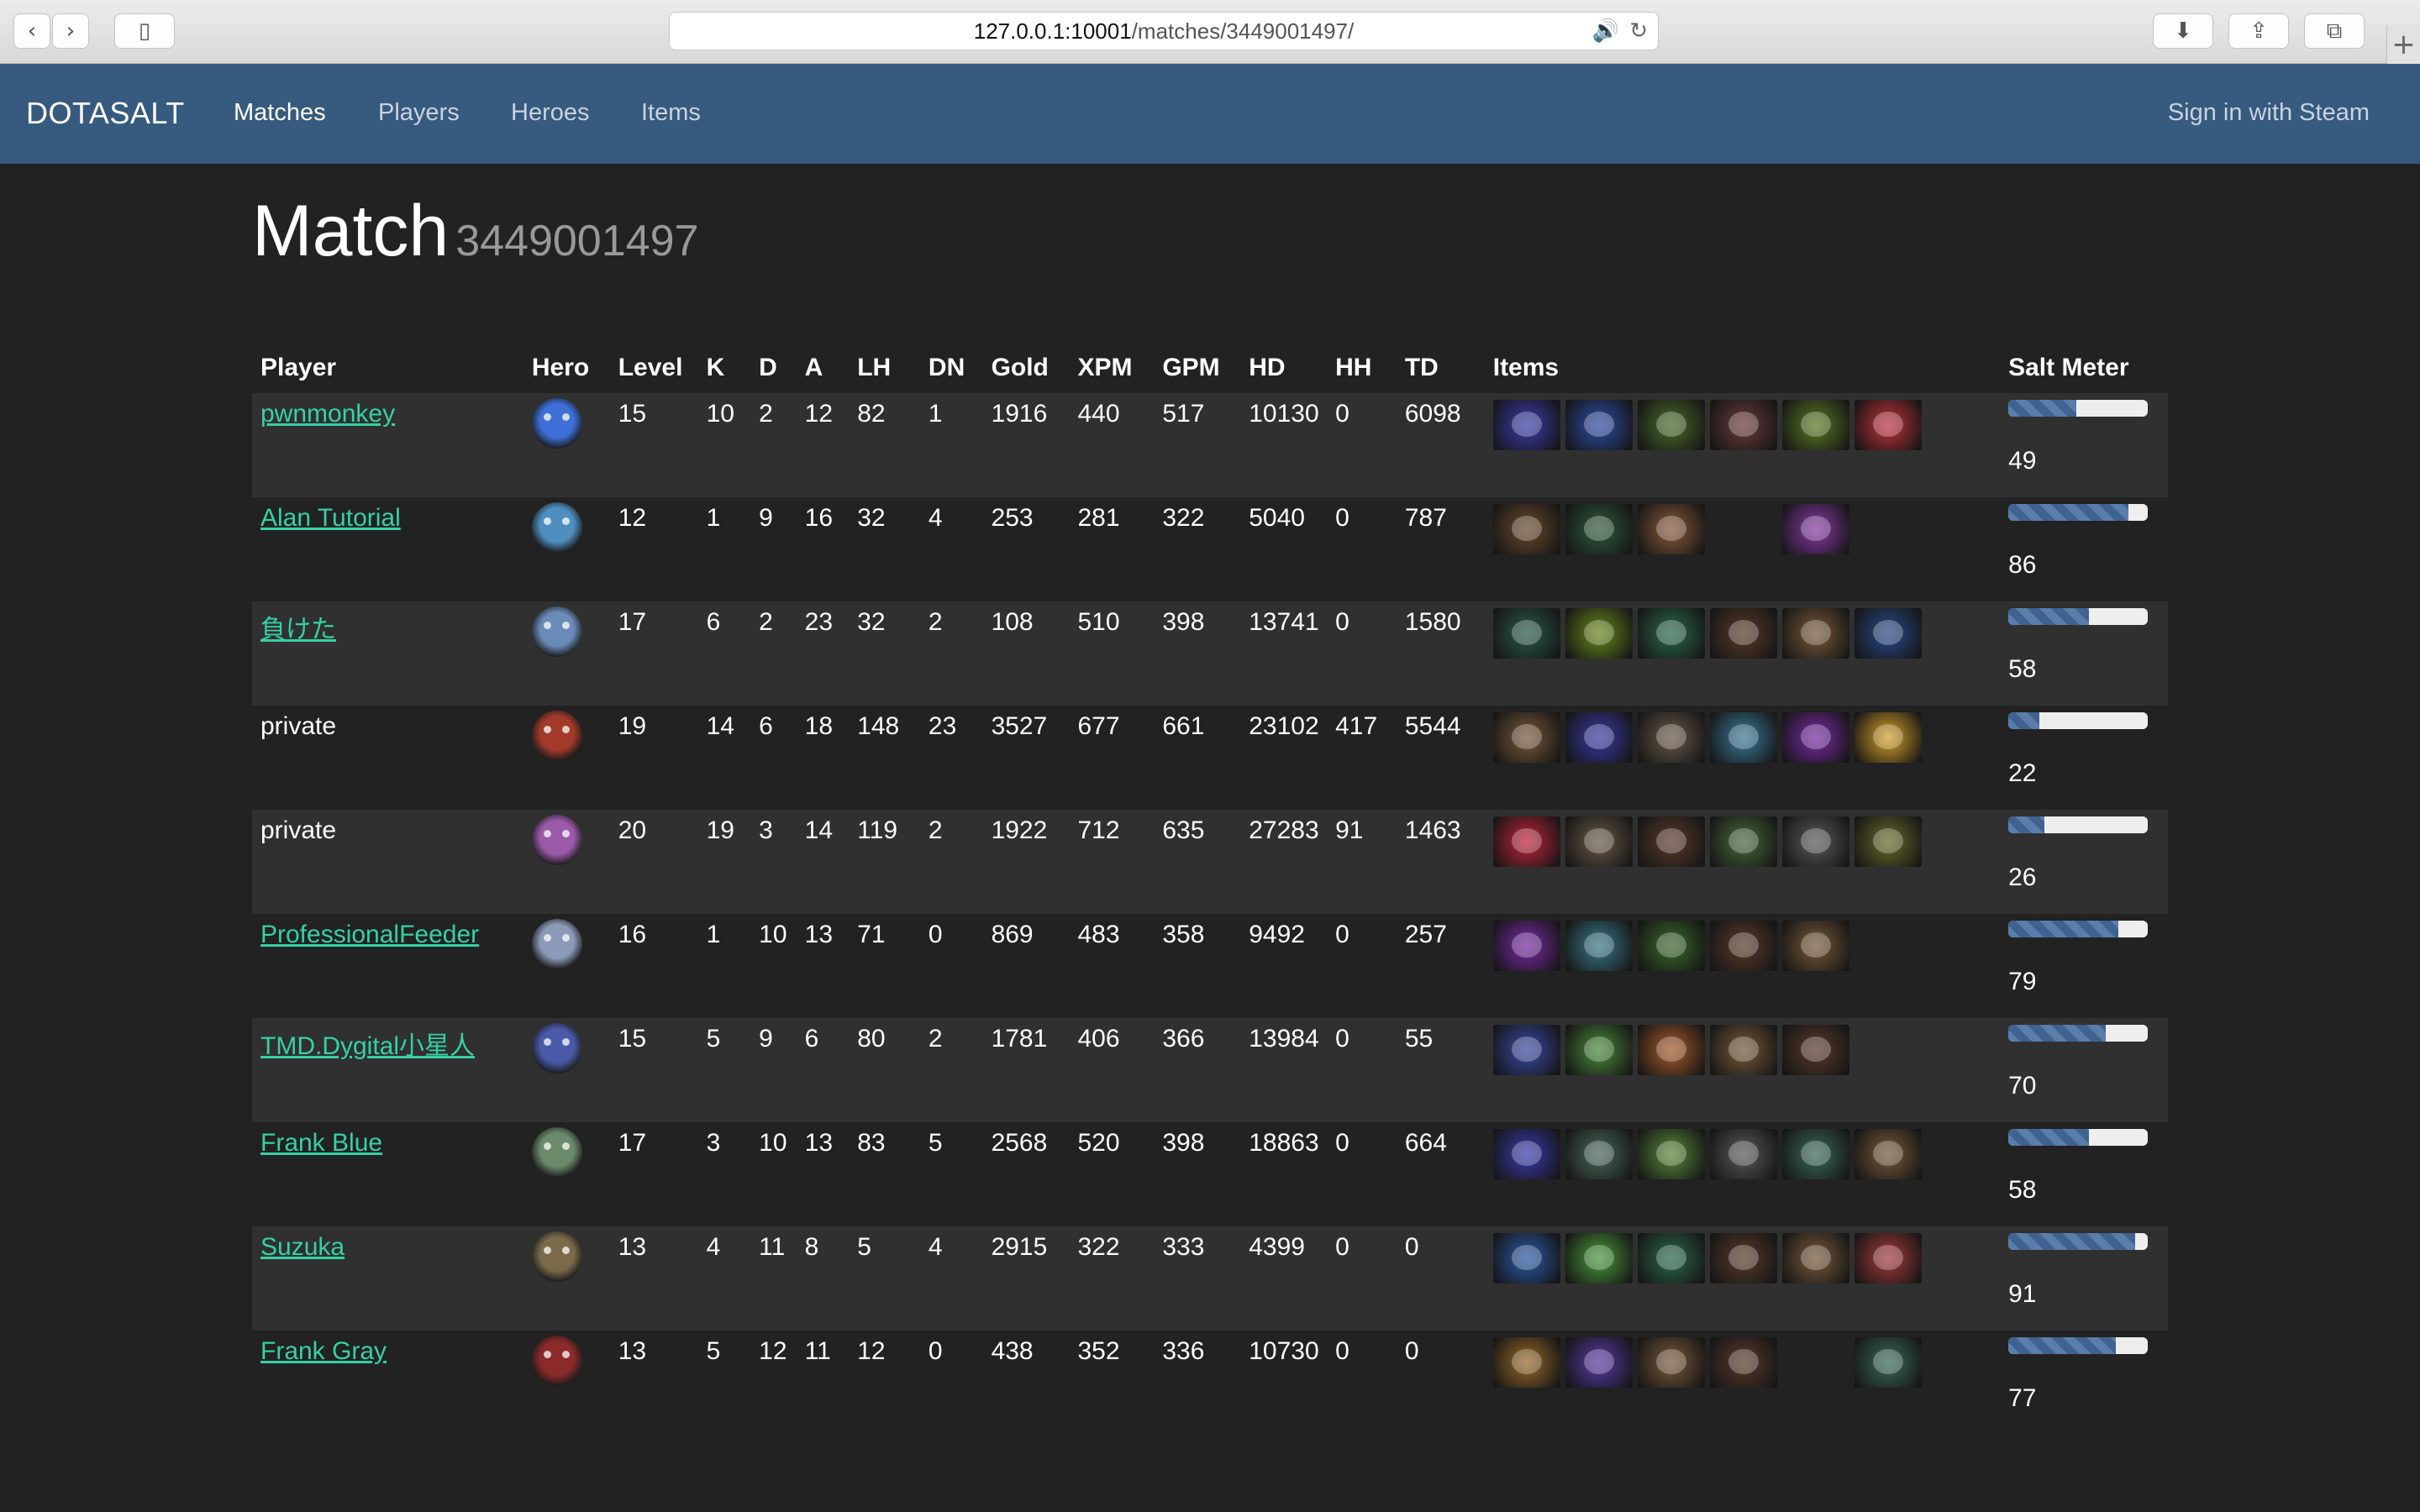 This screenshot has width=2420, height=1512. I want to click on player-link: Frank Gray, so click(323, 1351).